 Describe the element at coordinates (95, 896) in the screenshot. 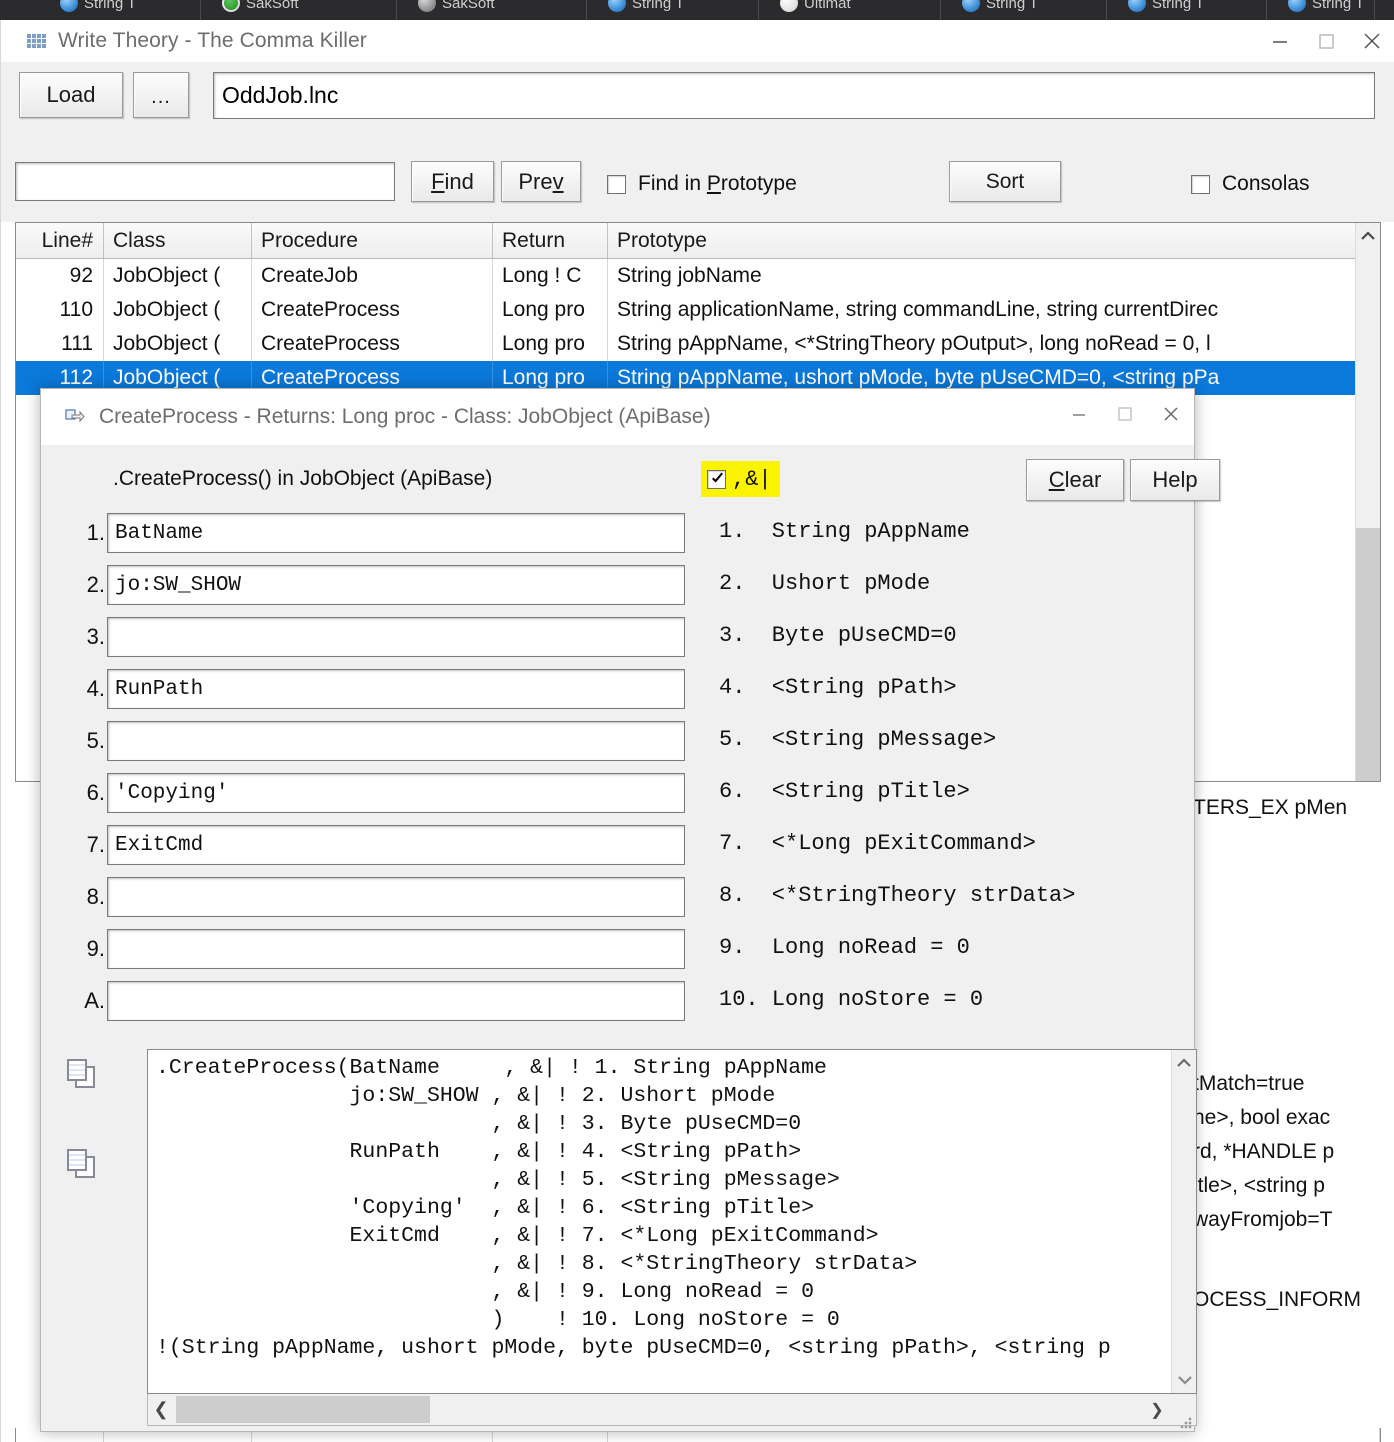

I see `parameter-number: 8.` at that location.